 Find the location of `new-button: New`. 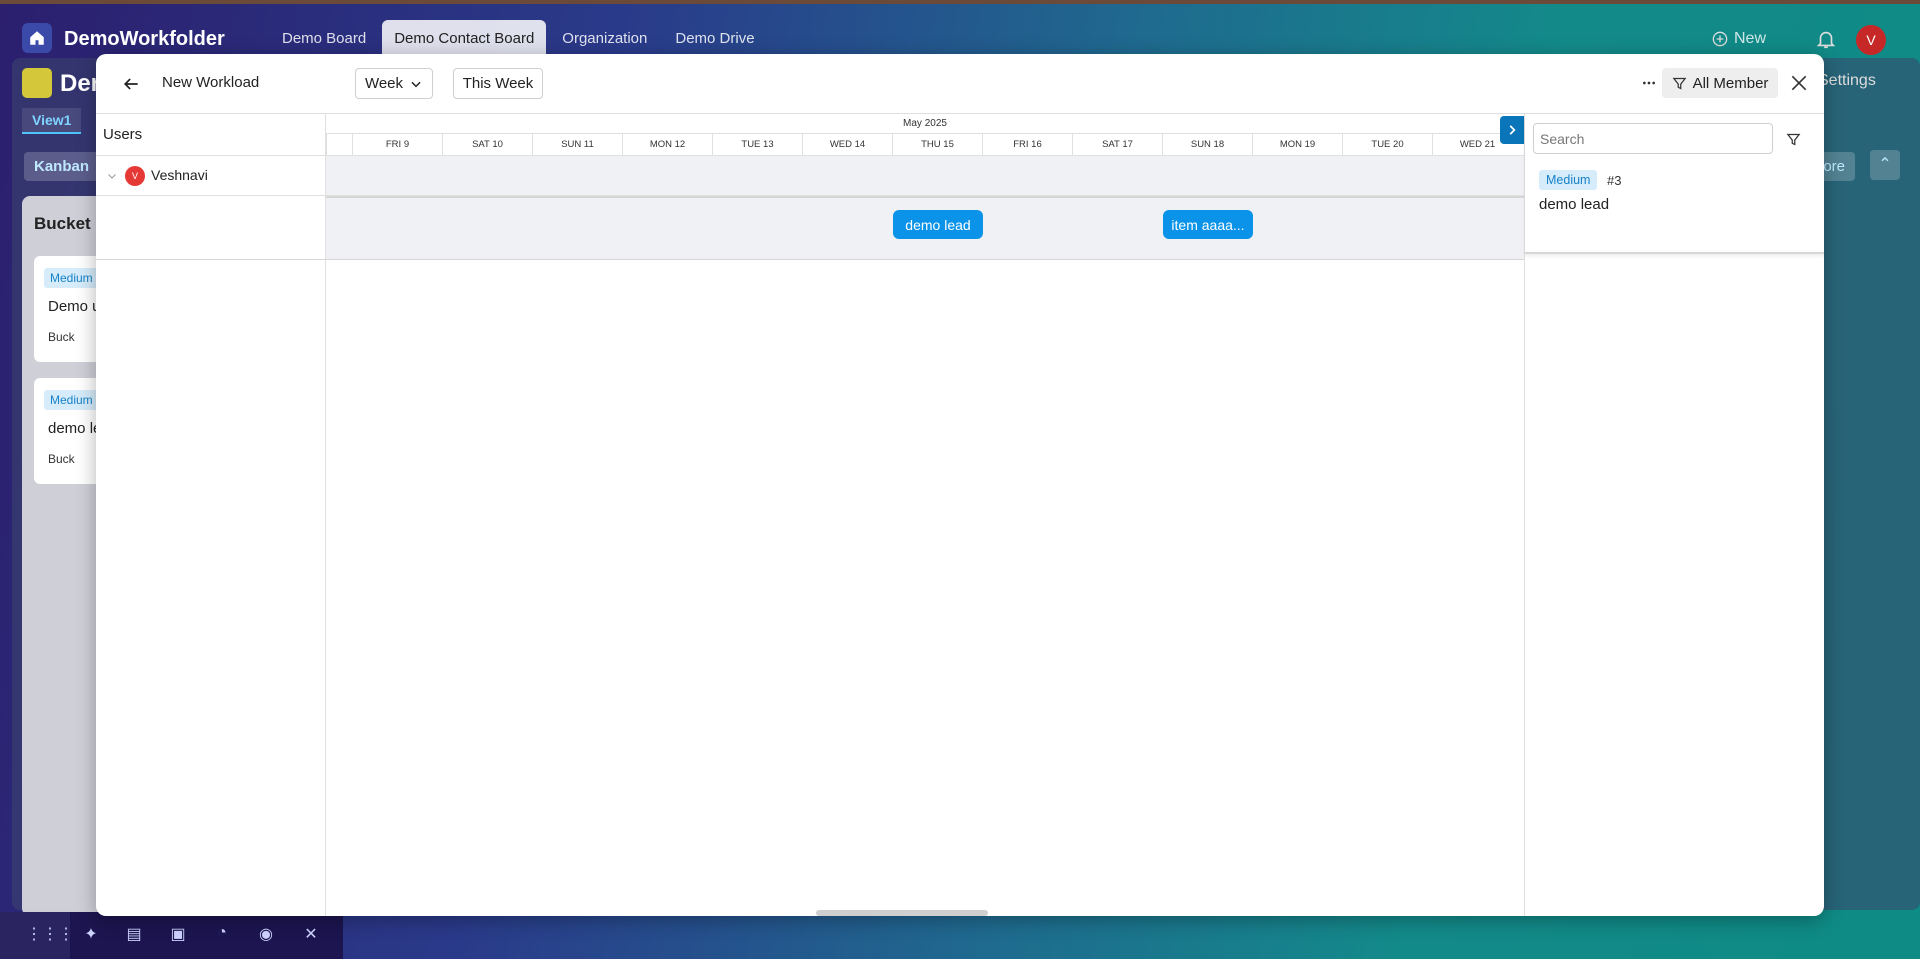

new-button: New is located at coordinates (1739, 39).